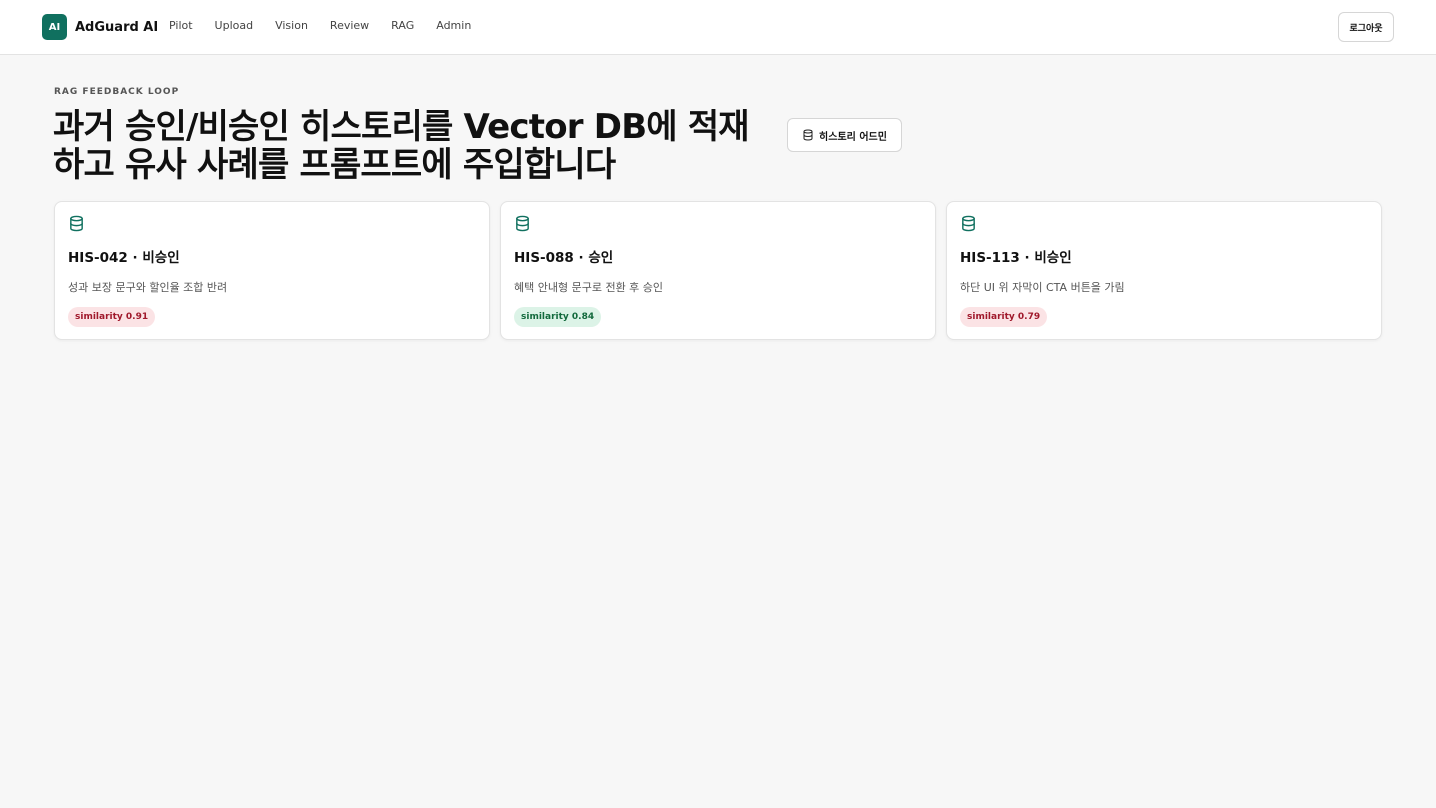 The height and width of the screenshot is (808, 1436). I want to click on brand-name: AdGuard AI, so click(117, 27).